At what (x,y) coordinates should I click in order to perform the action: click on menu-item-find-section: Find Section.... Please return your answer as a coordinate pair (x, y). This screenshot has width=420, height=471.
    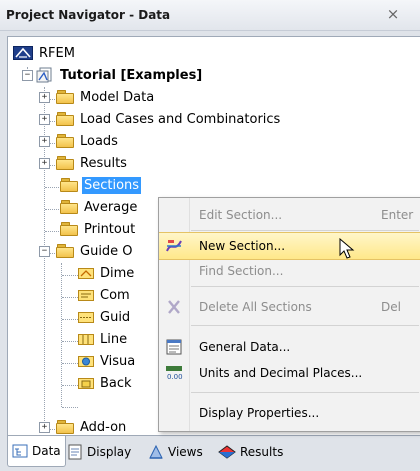
    Looking at the image, I should click on (289, 271).